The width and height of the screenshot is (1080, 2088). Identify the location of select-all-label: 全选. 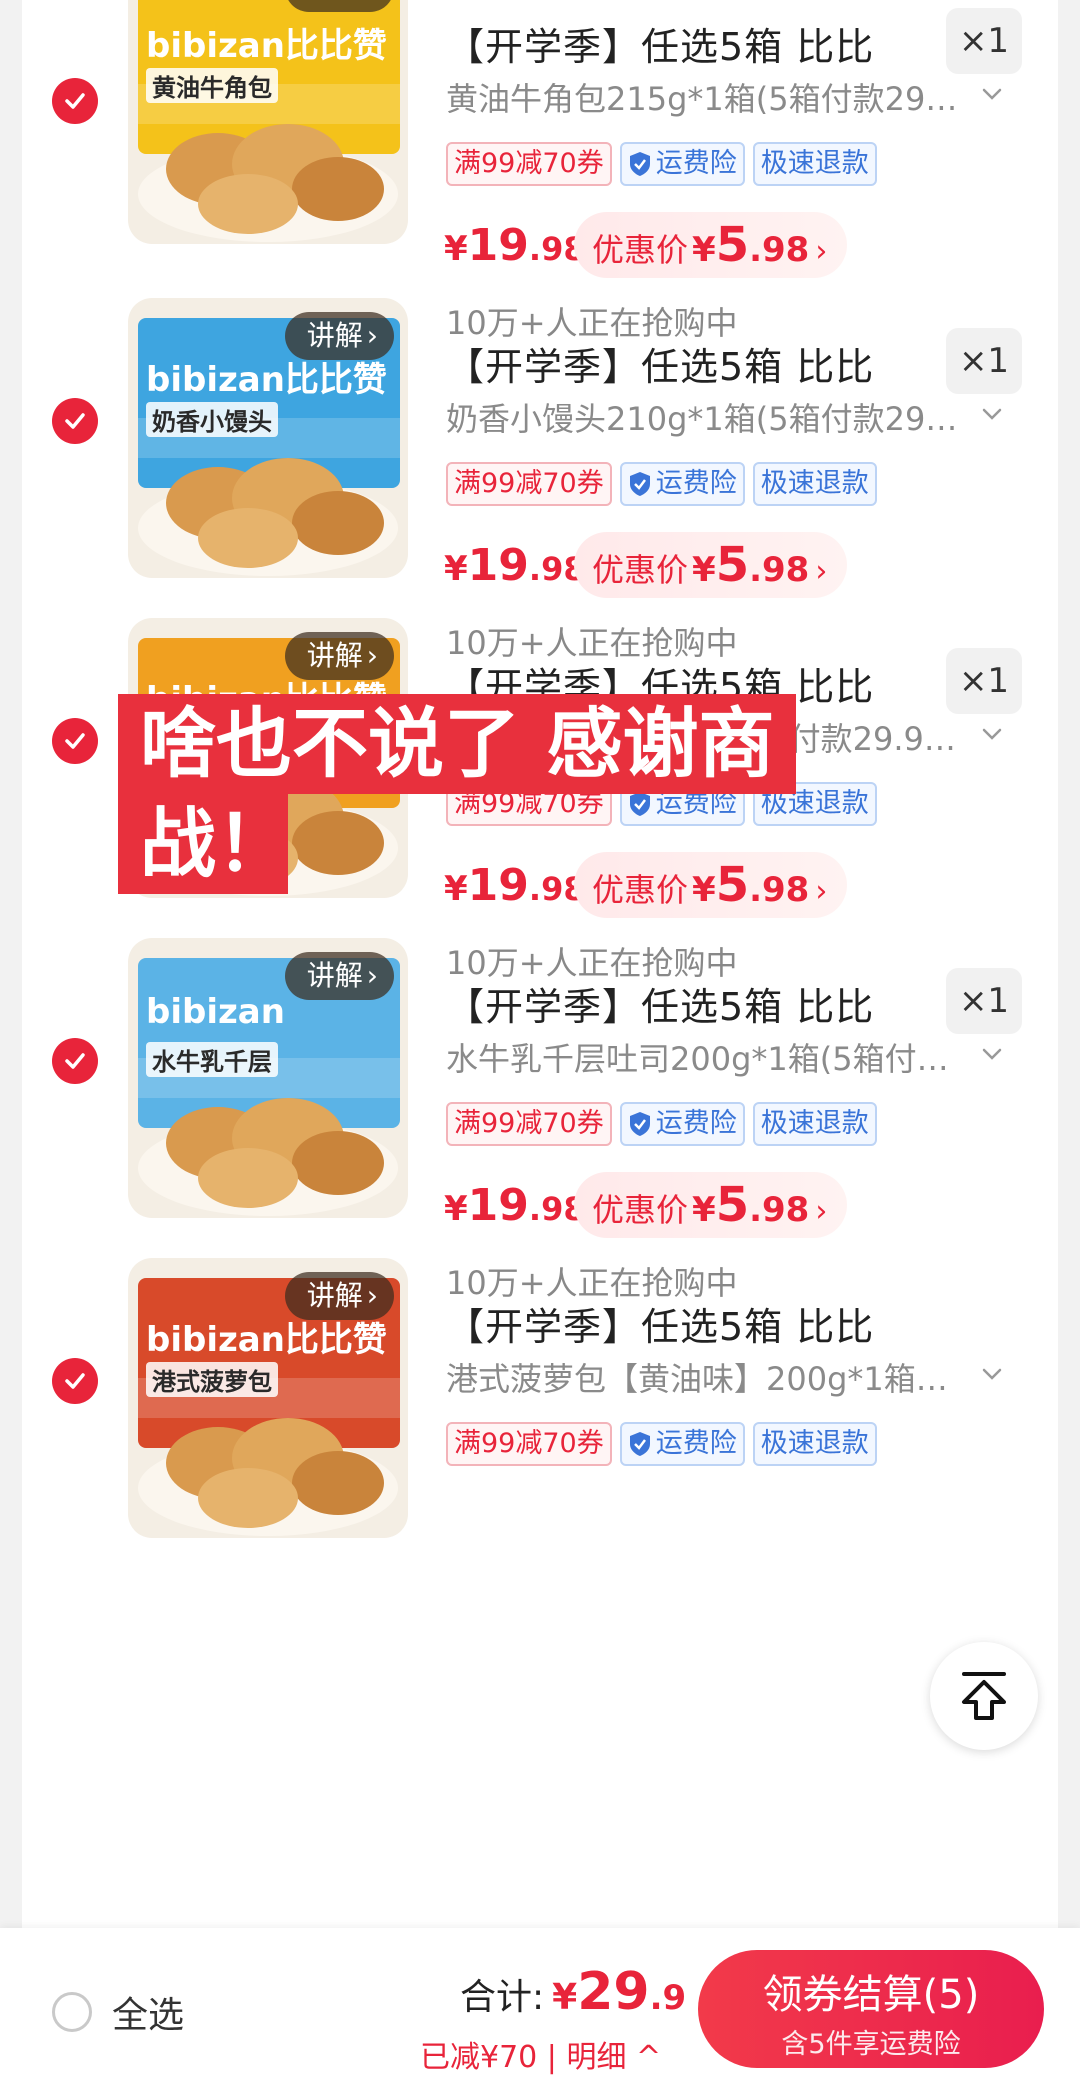
(148, 2012).